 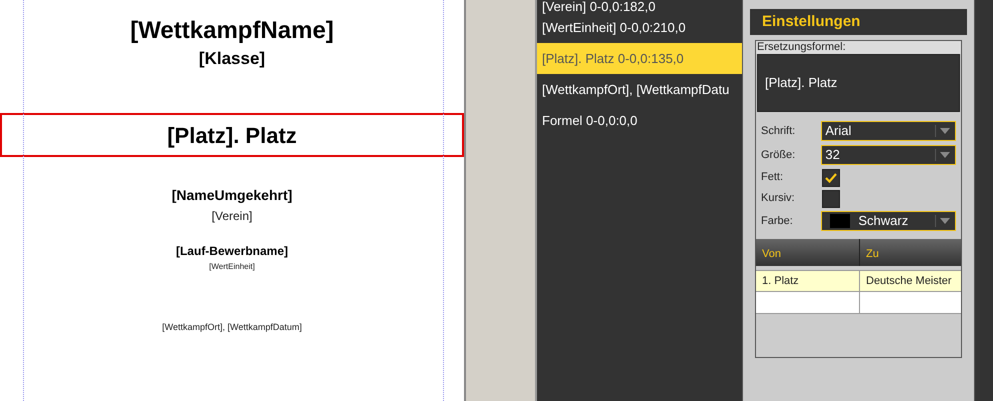 I want to click on dropdown: Arial, so click(x=888, y=131).